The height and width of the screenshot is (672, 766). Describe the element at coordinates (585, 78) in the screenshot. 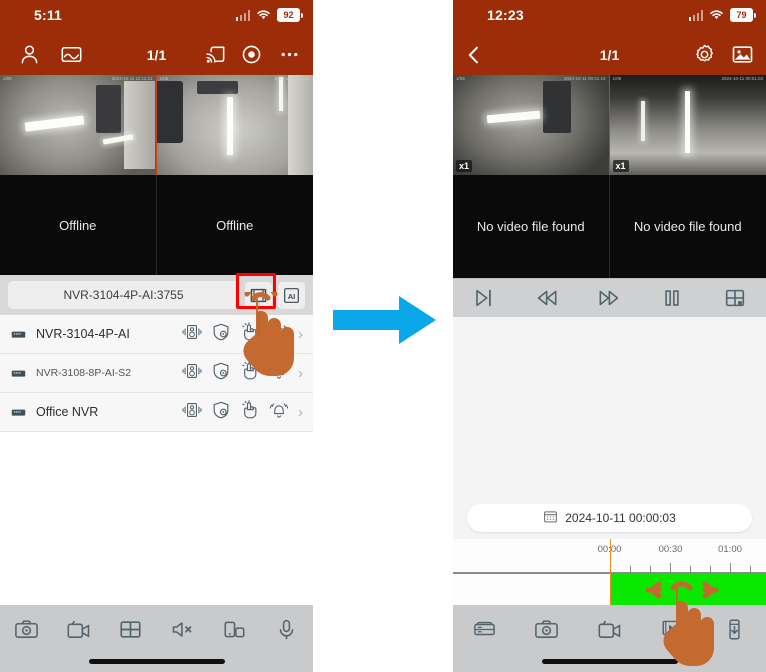

I see `time-stamp: 2024-10-11 00:01:15` at that location.